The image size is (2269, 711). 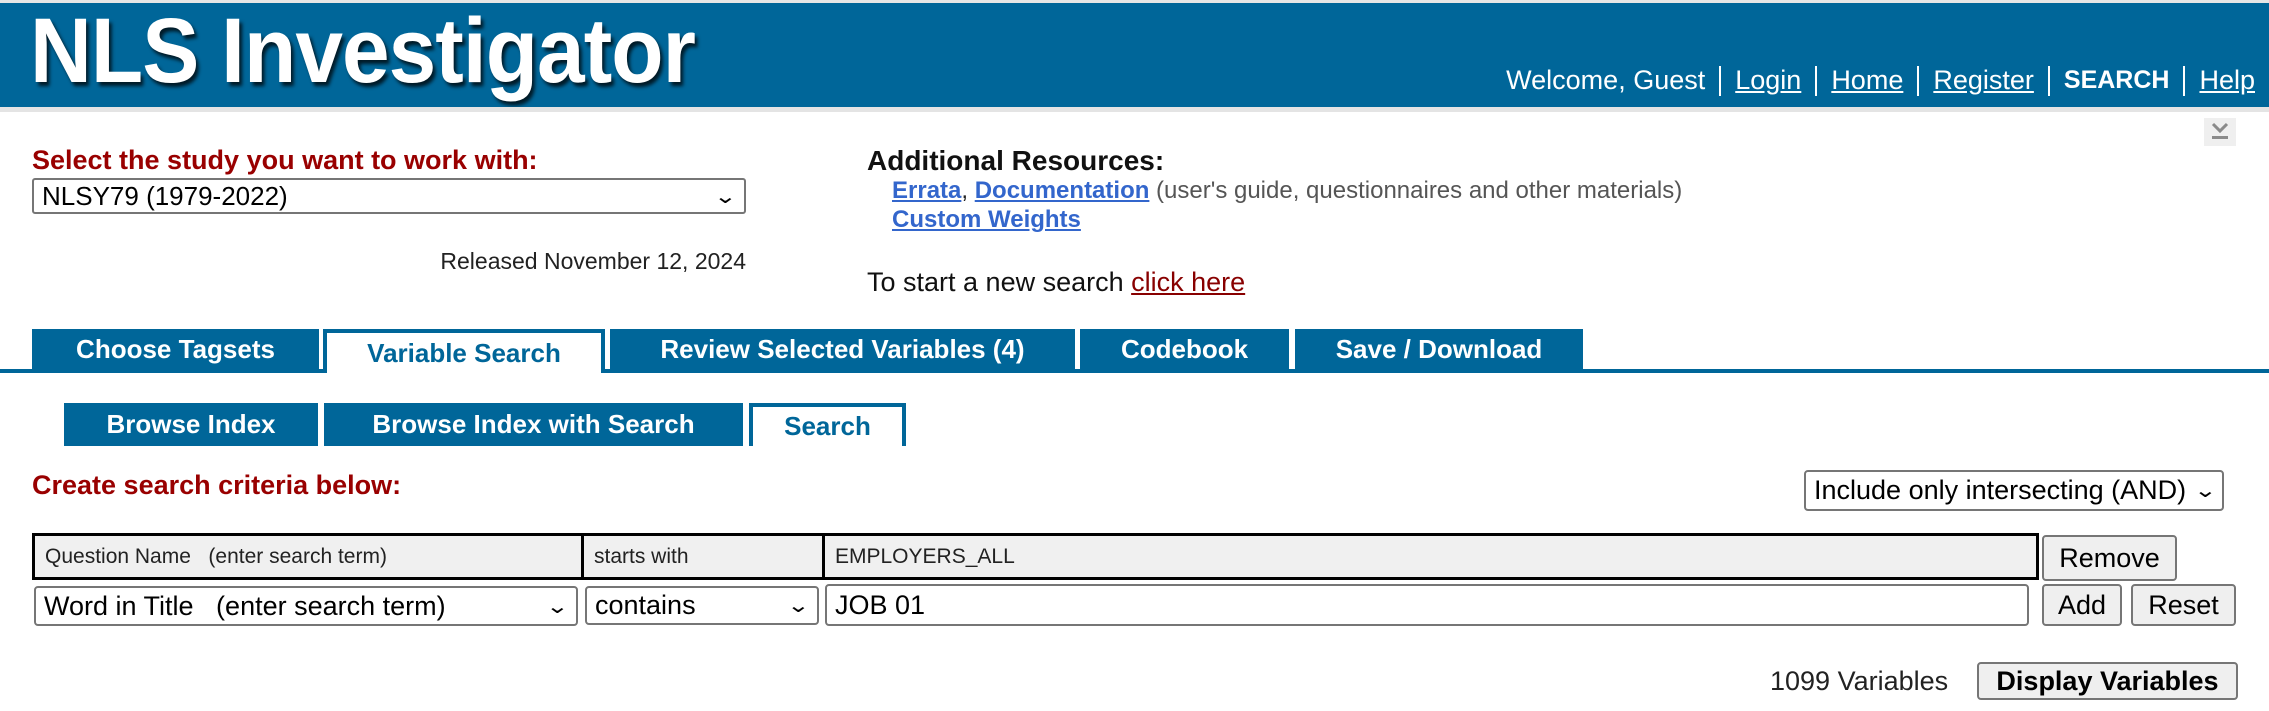 I want to click on login-link: Login, so click(x=1768, y=80).